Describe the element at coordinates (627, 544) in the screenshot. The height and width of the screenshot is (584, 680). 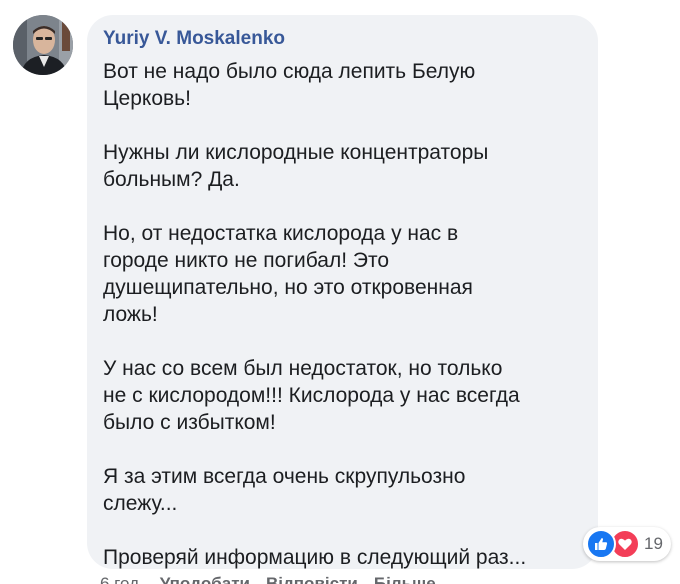
I see `reactions-summary: 19` at that location.